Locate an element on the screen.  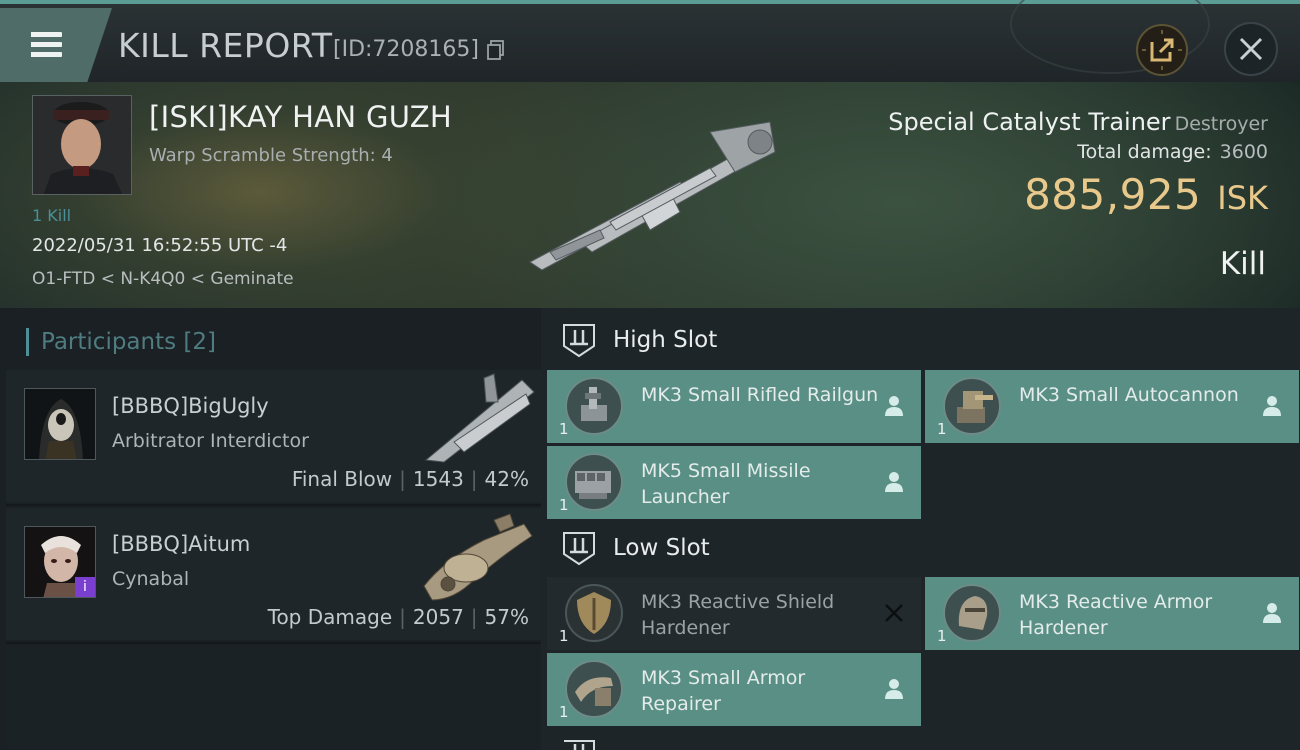
module-card: 1 MK3 Reactive Armor Hardener is located at coordinates (1112, 613).